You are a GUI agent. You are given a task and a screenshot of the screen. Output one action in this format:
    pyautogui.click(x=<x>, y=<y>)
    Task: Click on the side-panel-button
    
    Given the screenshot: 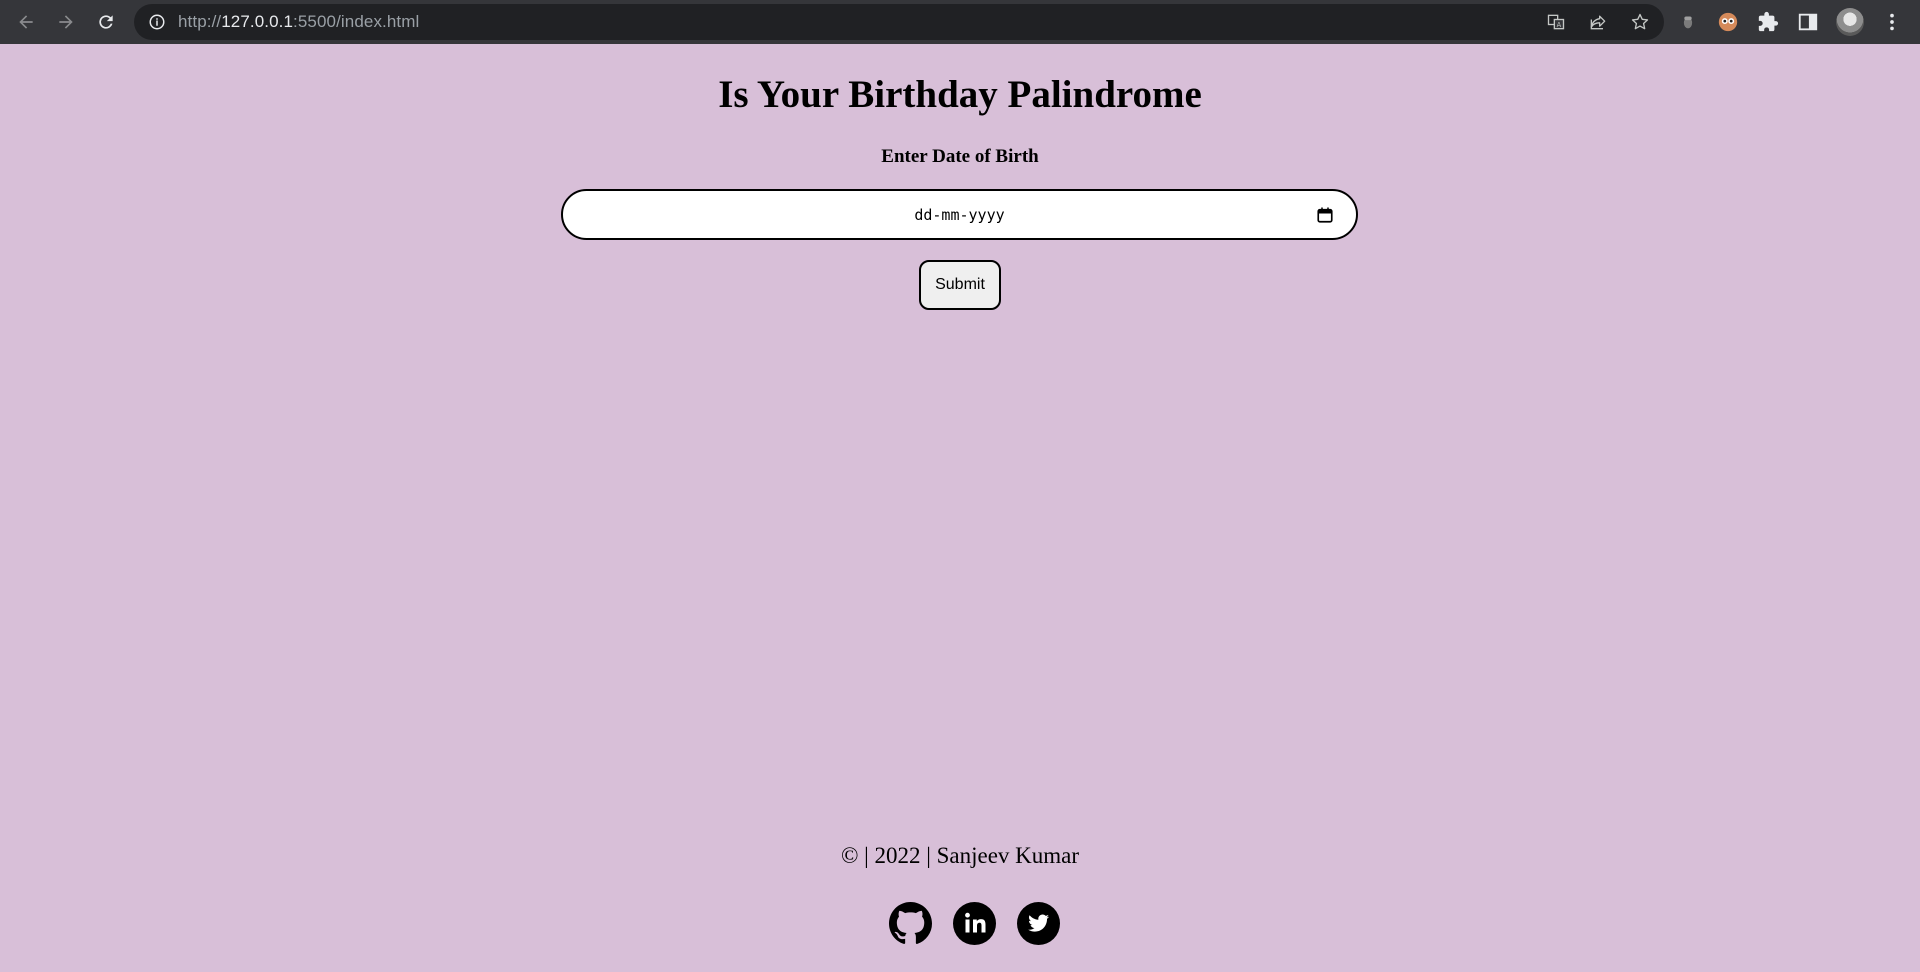 What is the action you would take?
    pyautogui.click(x=1808, y=22)
    